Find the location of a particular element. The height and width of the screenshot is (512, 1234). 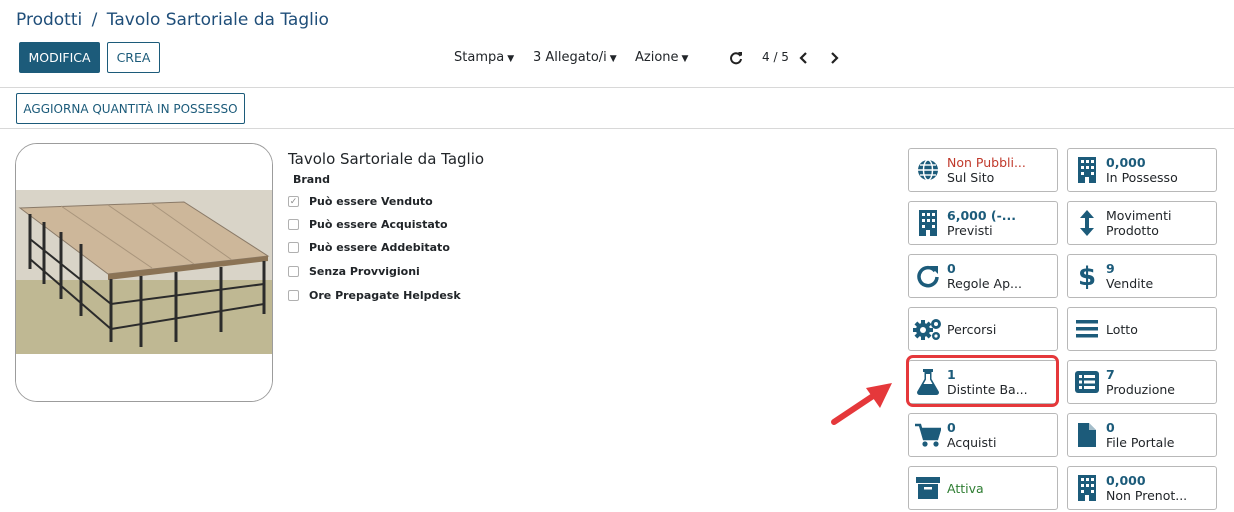

bars-icon is located at coordinates (1087, 329).